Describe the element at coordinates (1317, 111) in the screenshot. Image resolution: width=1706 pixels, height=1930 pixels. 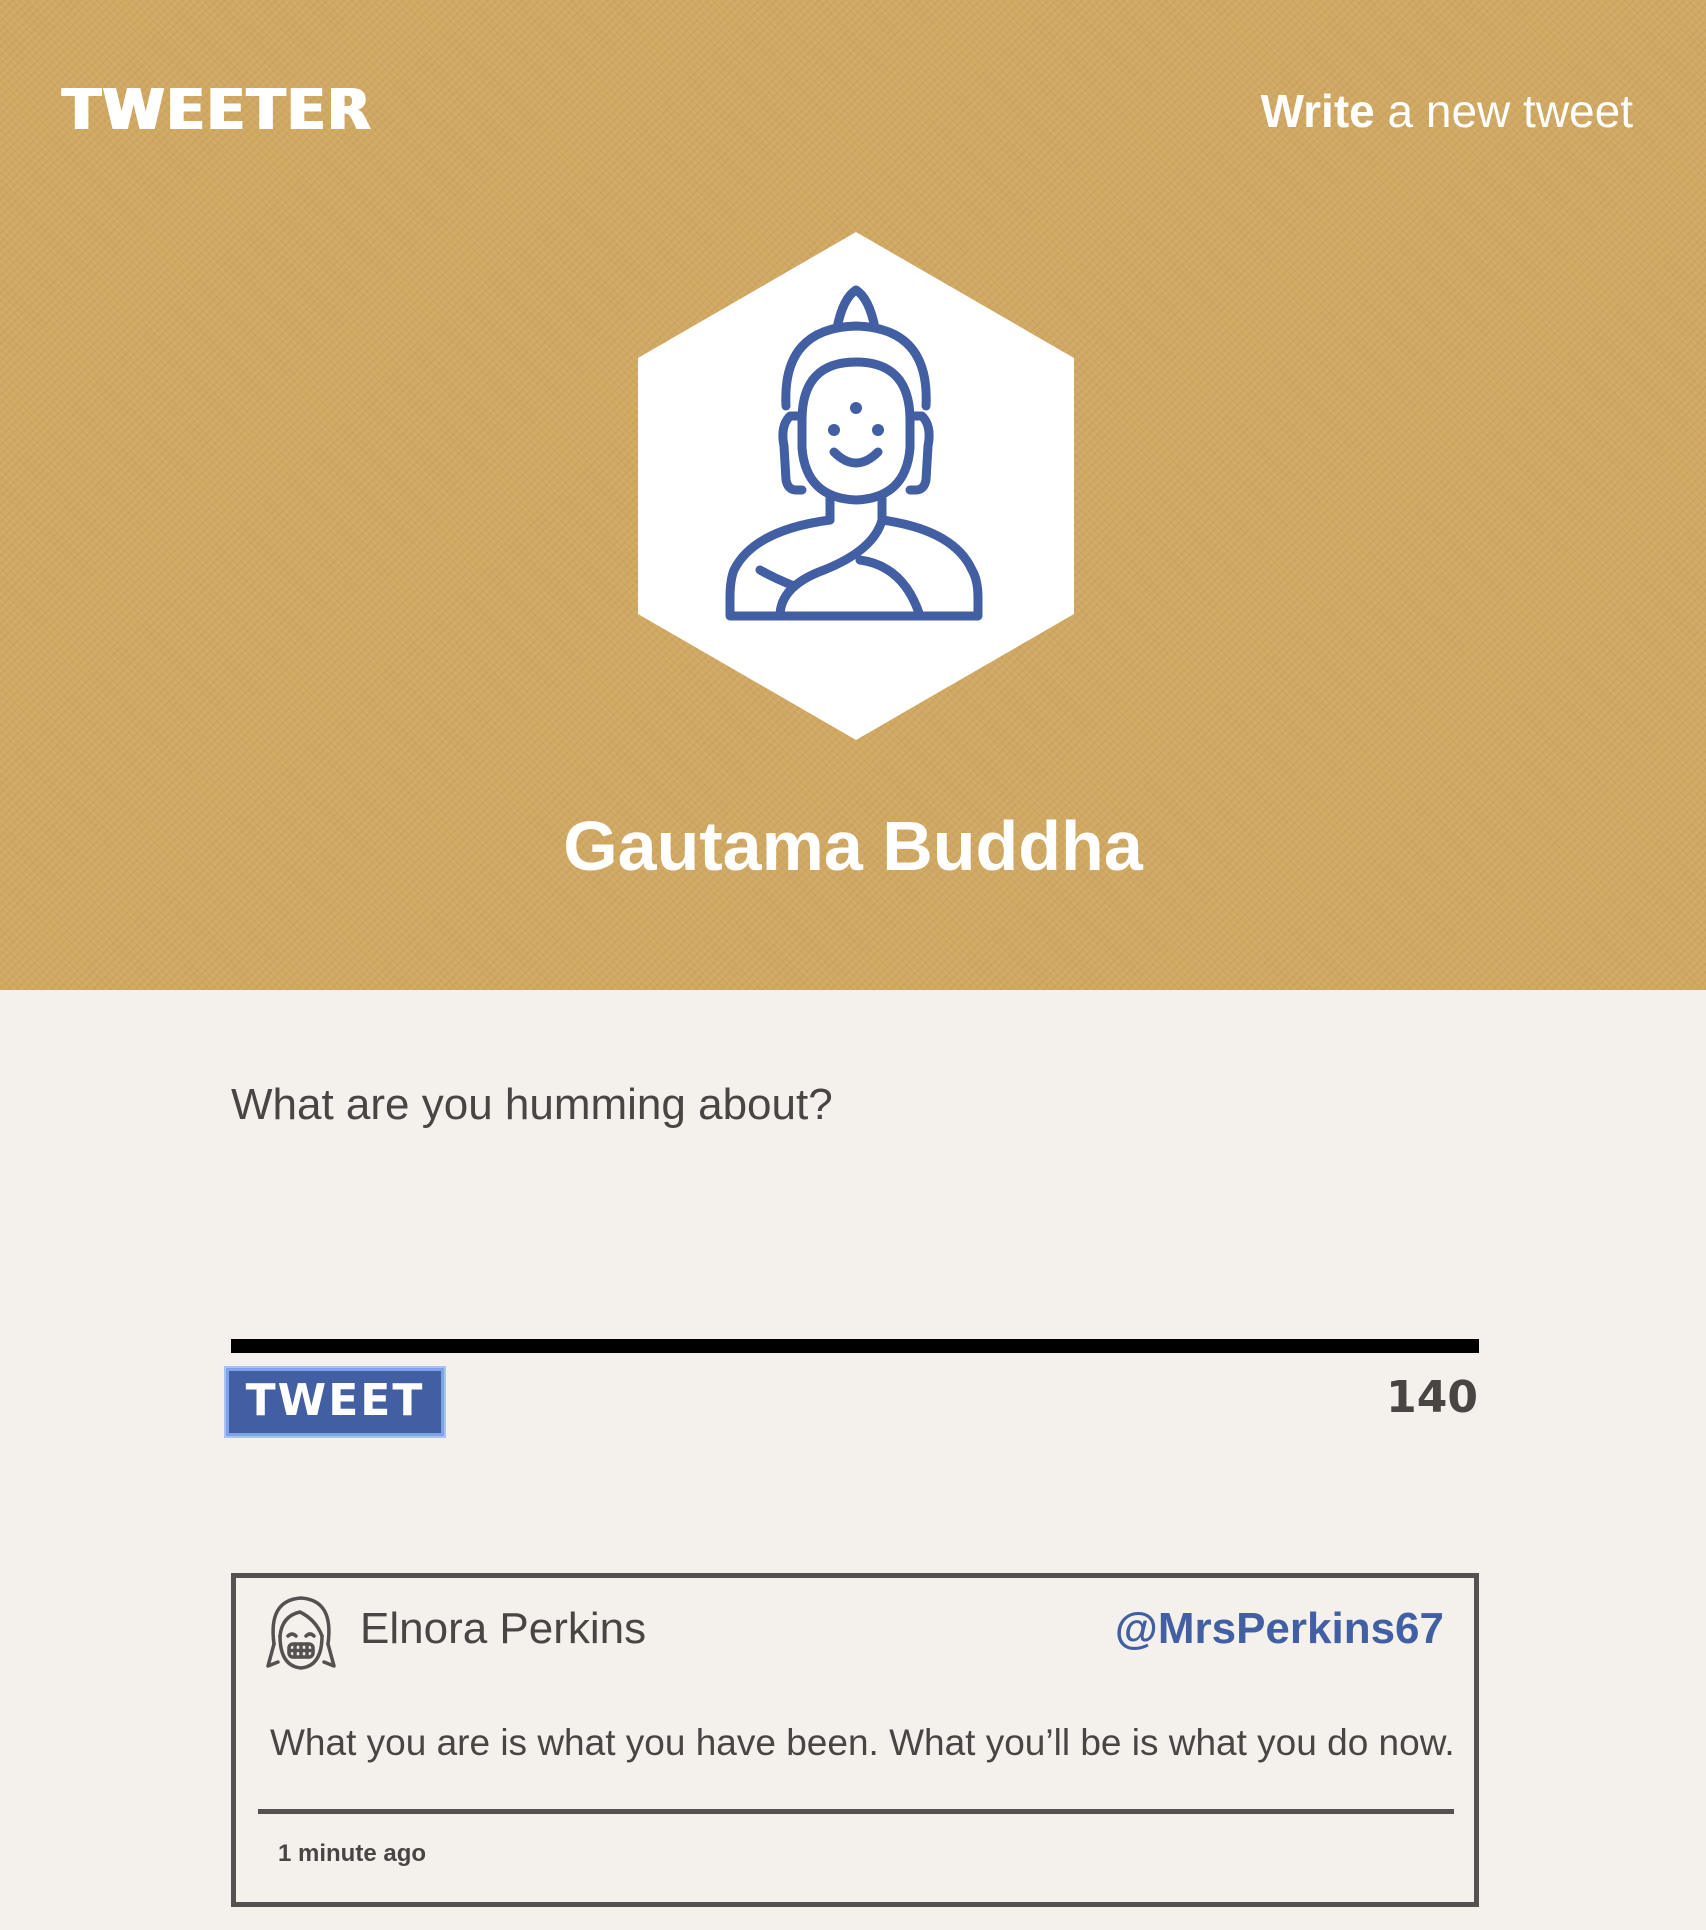
I see `compose-link-bold: Write` at that location.